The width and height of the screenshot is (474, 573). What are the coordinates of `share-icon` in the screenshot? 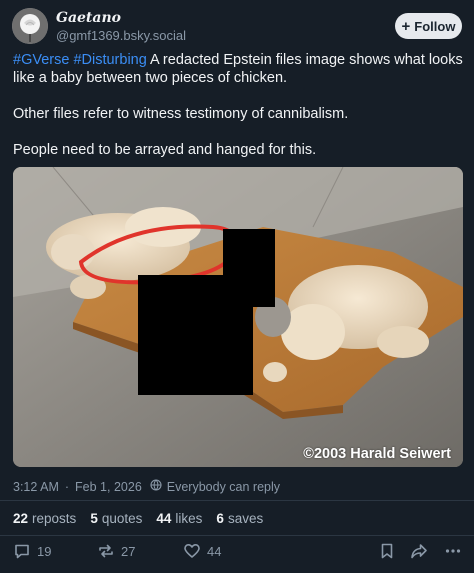 It's located at (419, 551).